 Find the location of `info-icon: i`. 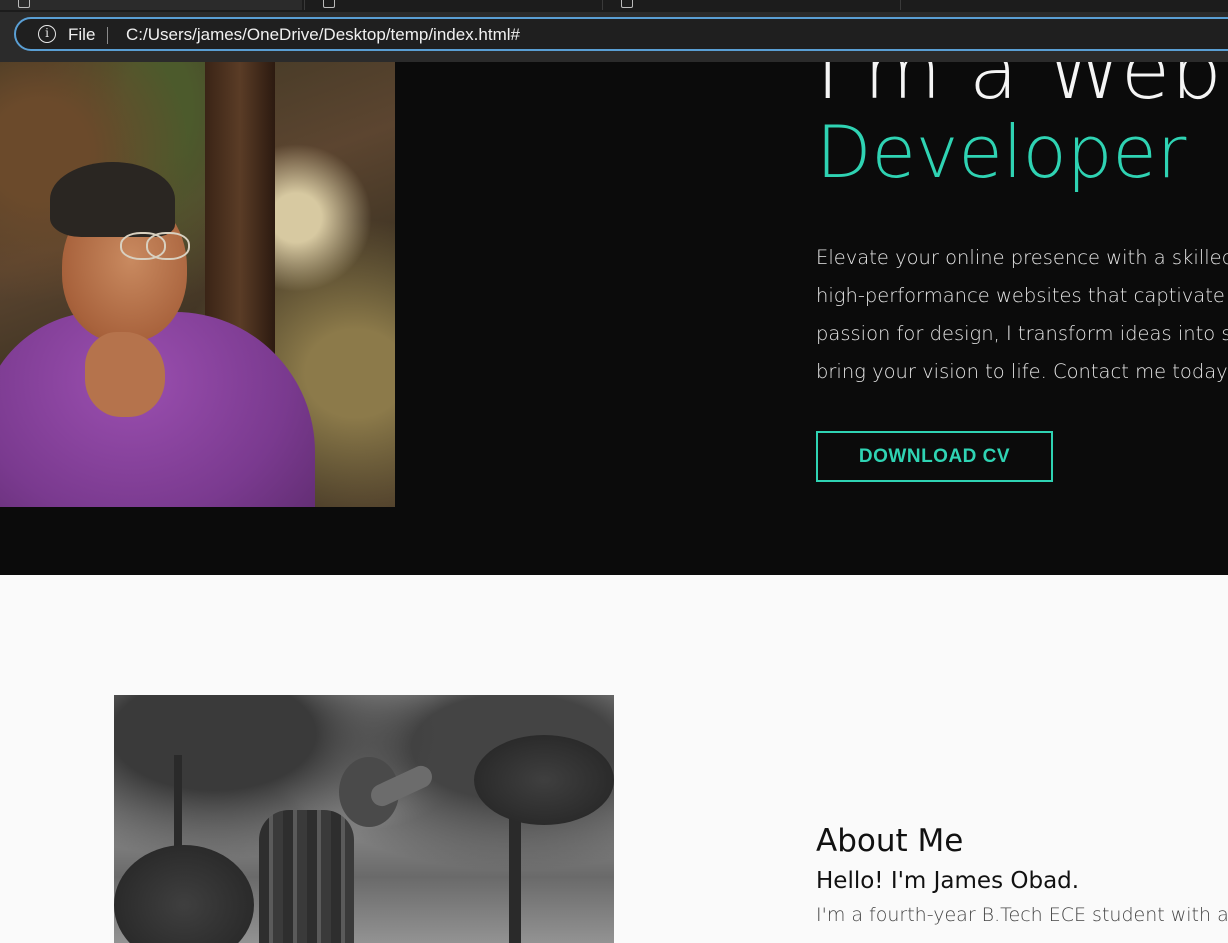

info-icon: i is located at coordinates (47, 34).